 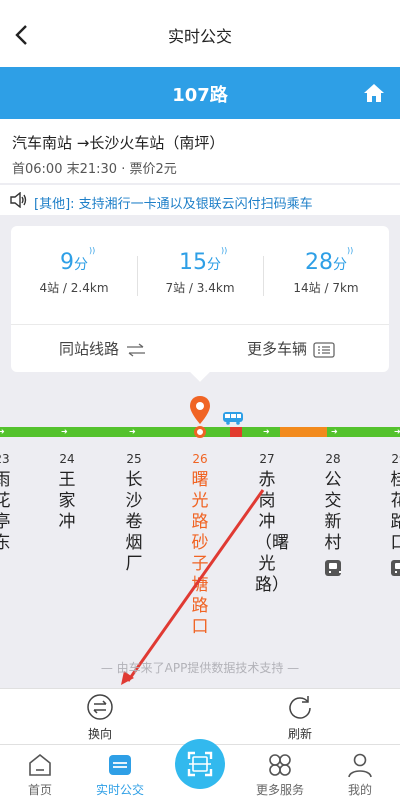 I want to click on notice-bar: [其他]: 支持湘行一卡通以及银联云闪付扫码乘车, so click(x=200, y=200).